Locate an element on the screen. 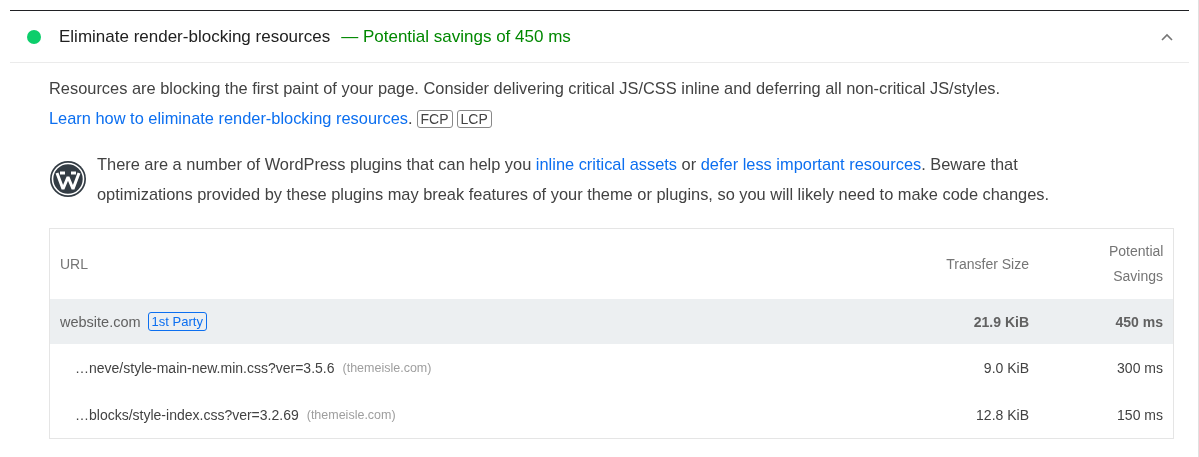 This screenshot has height=457, width=1199. url-text: website.com is located at coordinates (100, 321).